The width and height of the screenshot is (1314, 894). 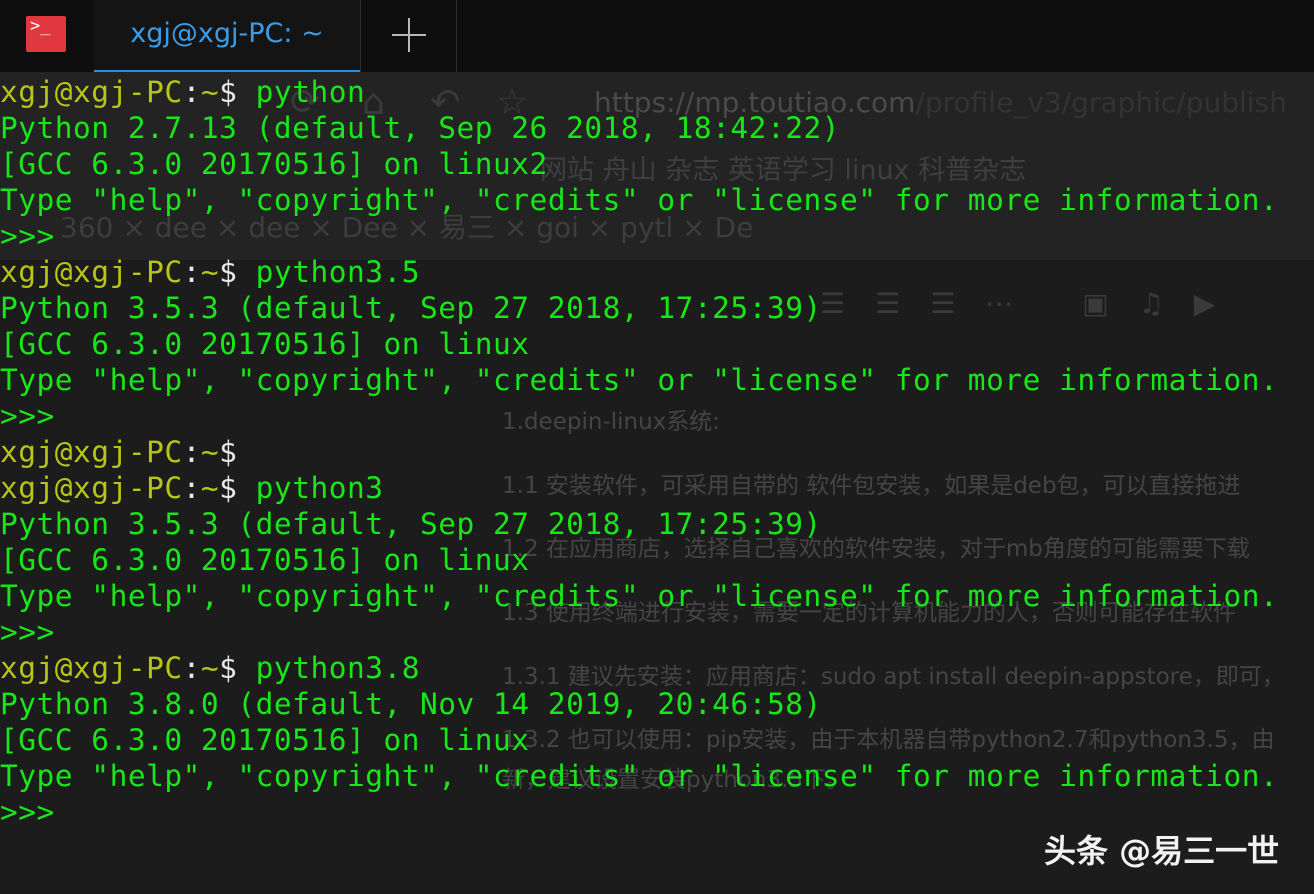 I want to click on watermark: 头条 @易三一世, so click(x=1162, y=851).